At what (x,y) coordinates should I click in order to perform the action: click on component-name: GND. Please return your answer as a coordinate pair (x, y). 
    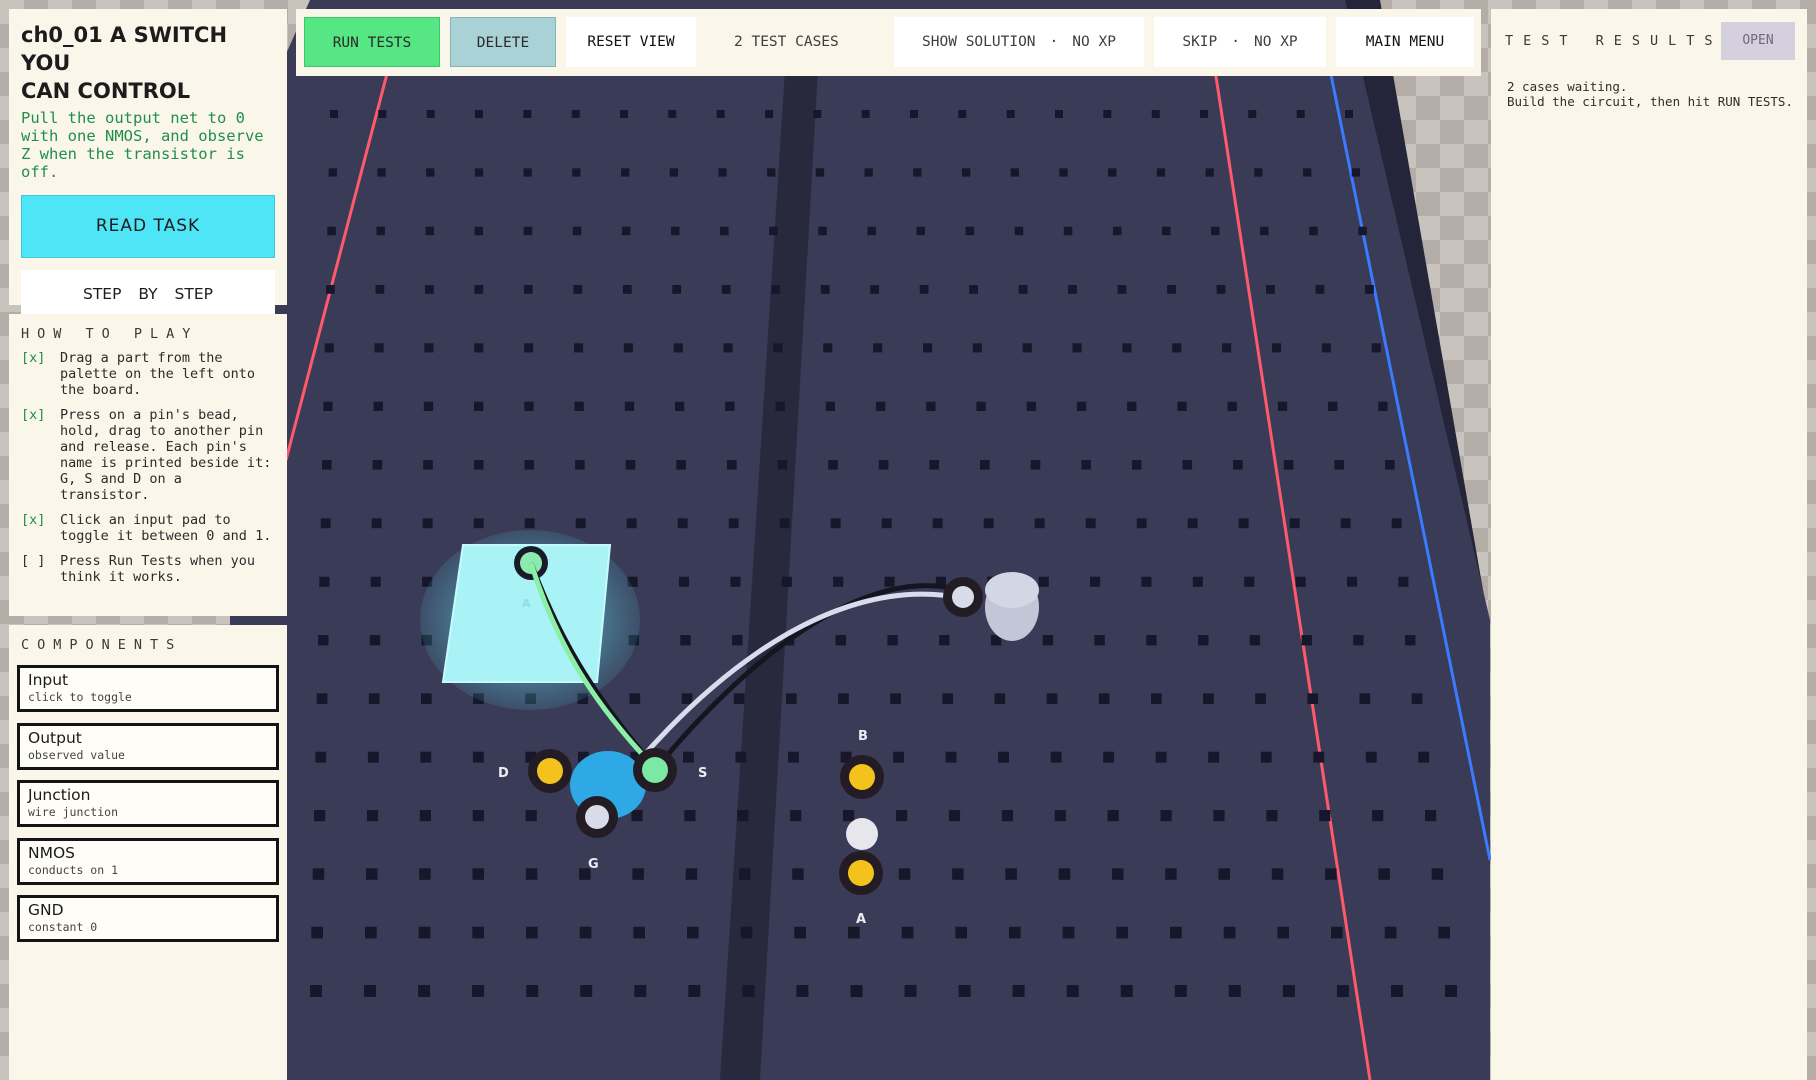
    Looking at the image, I should click on (46, 910).